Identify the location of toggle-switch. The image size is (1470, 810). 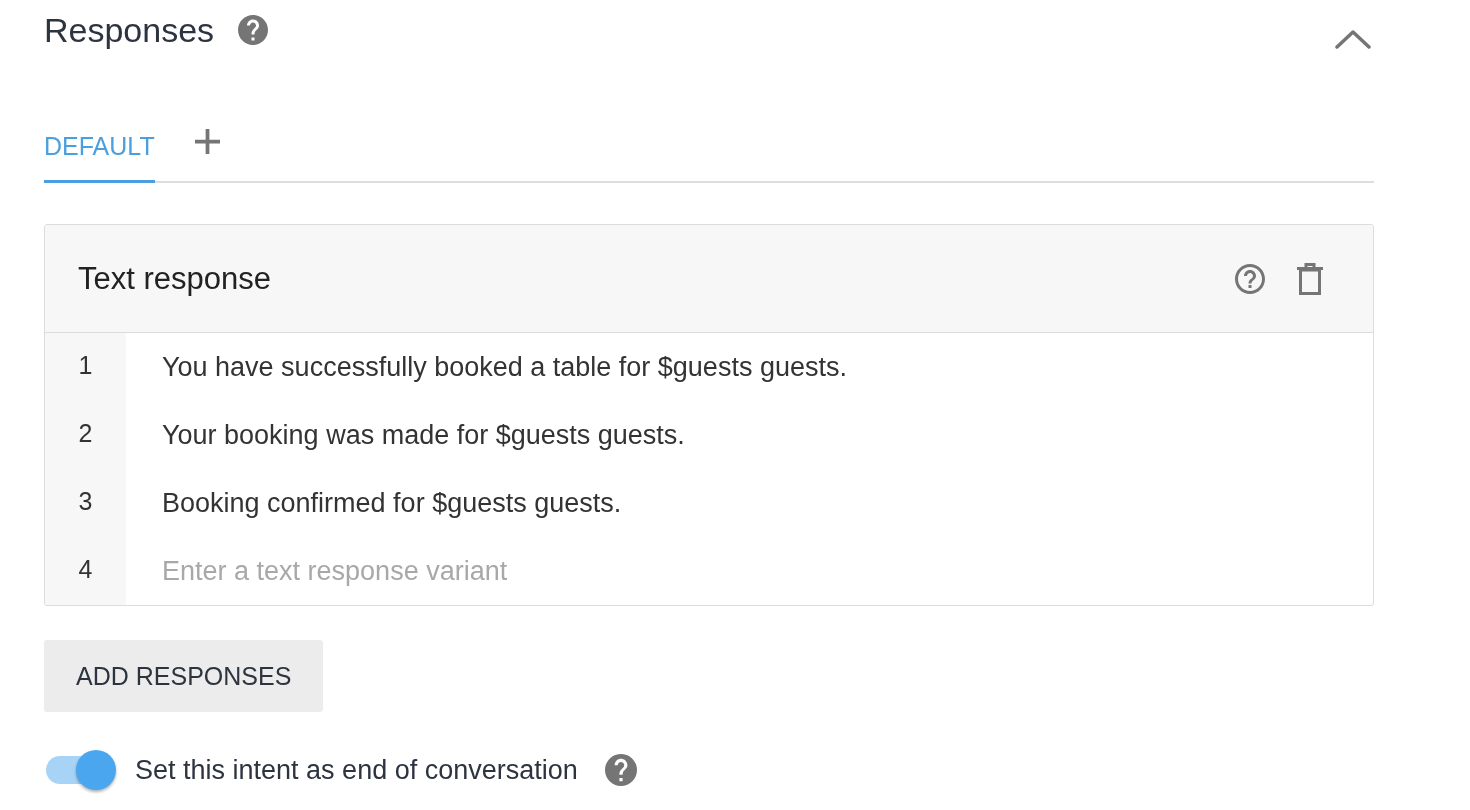
(82, 770).